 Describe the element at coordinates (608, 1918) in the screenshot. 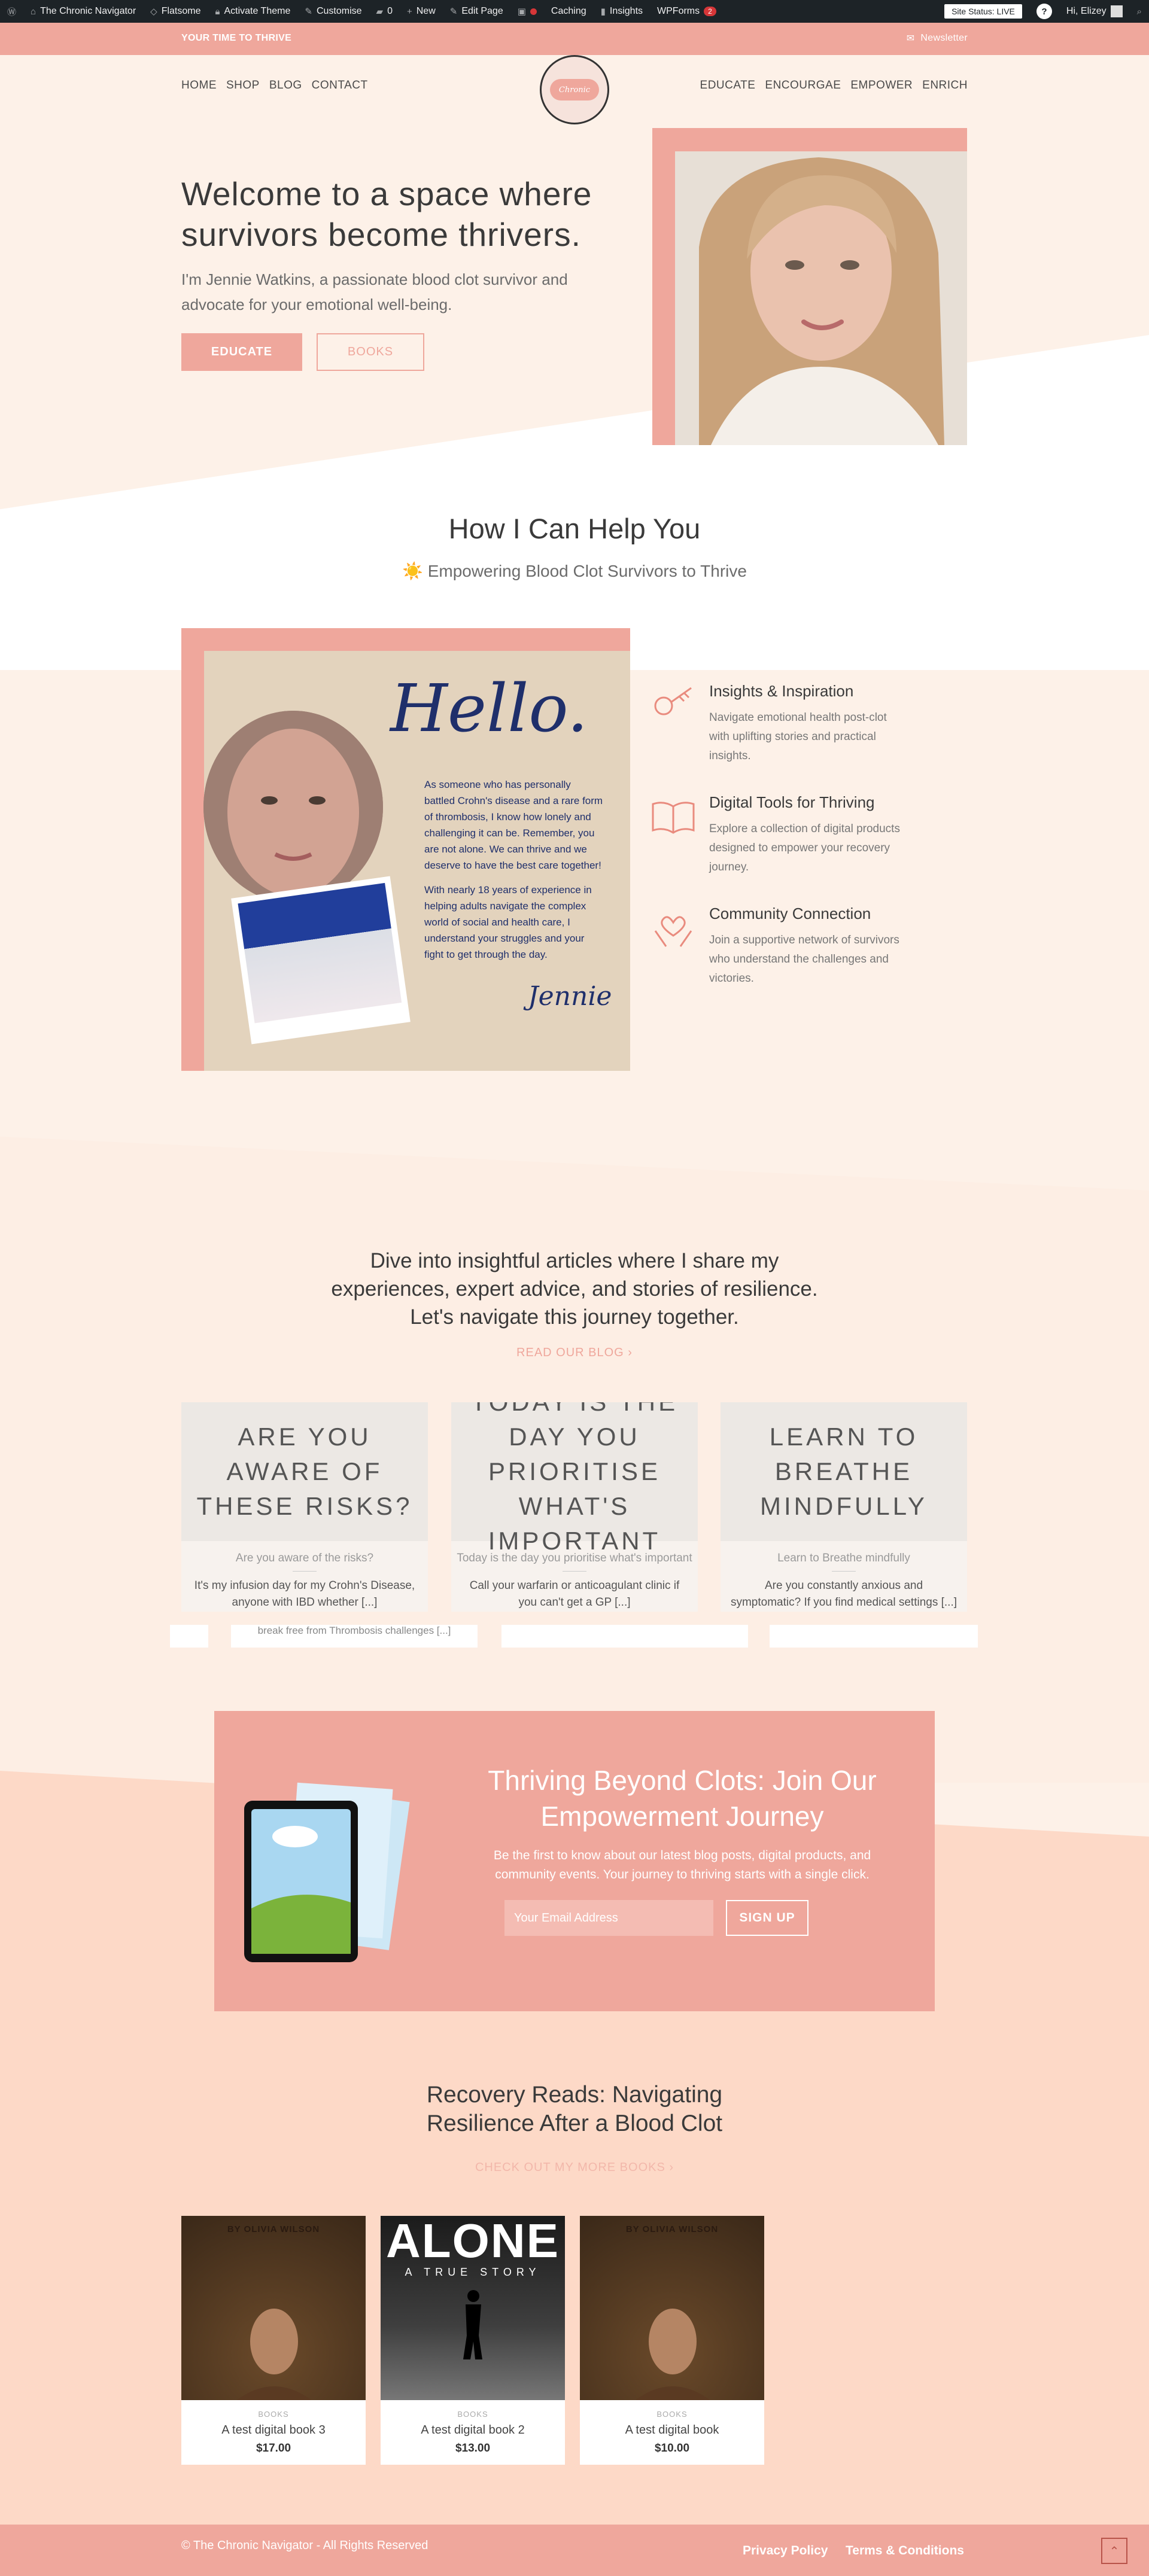

I see `email-field: Your Email Address` at that location.